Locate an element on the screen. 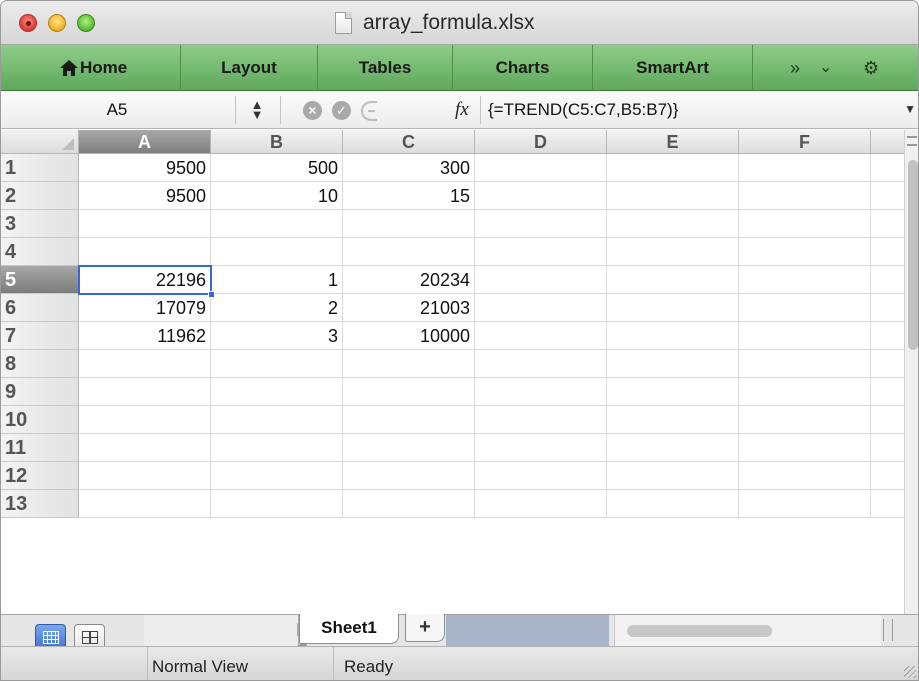 The height and width of the screenshot is (681, 919). cell-c12 is located at coordinates (409, 476).